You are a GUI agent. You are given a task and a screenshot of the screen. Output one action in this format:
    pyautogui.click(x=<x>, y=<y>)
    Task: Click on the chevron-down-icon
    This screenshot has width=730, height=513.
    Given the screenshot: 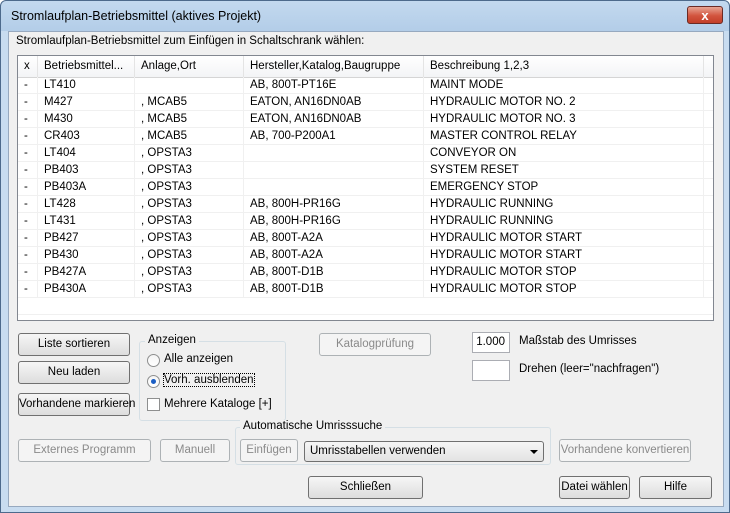 What is the action you would take?
    pyautogui.click(x=534, y=452)
    